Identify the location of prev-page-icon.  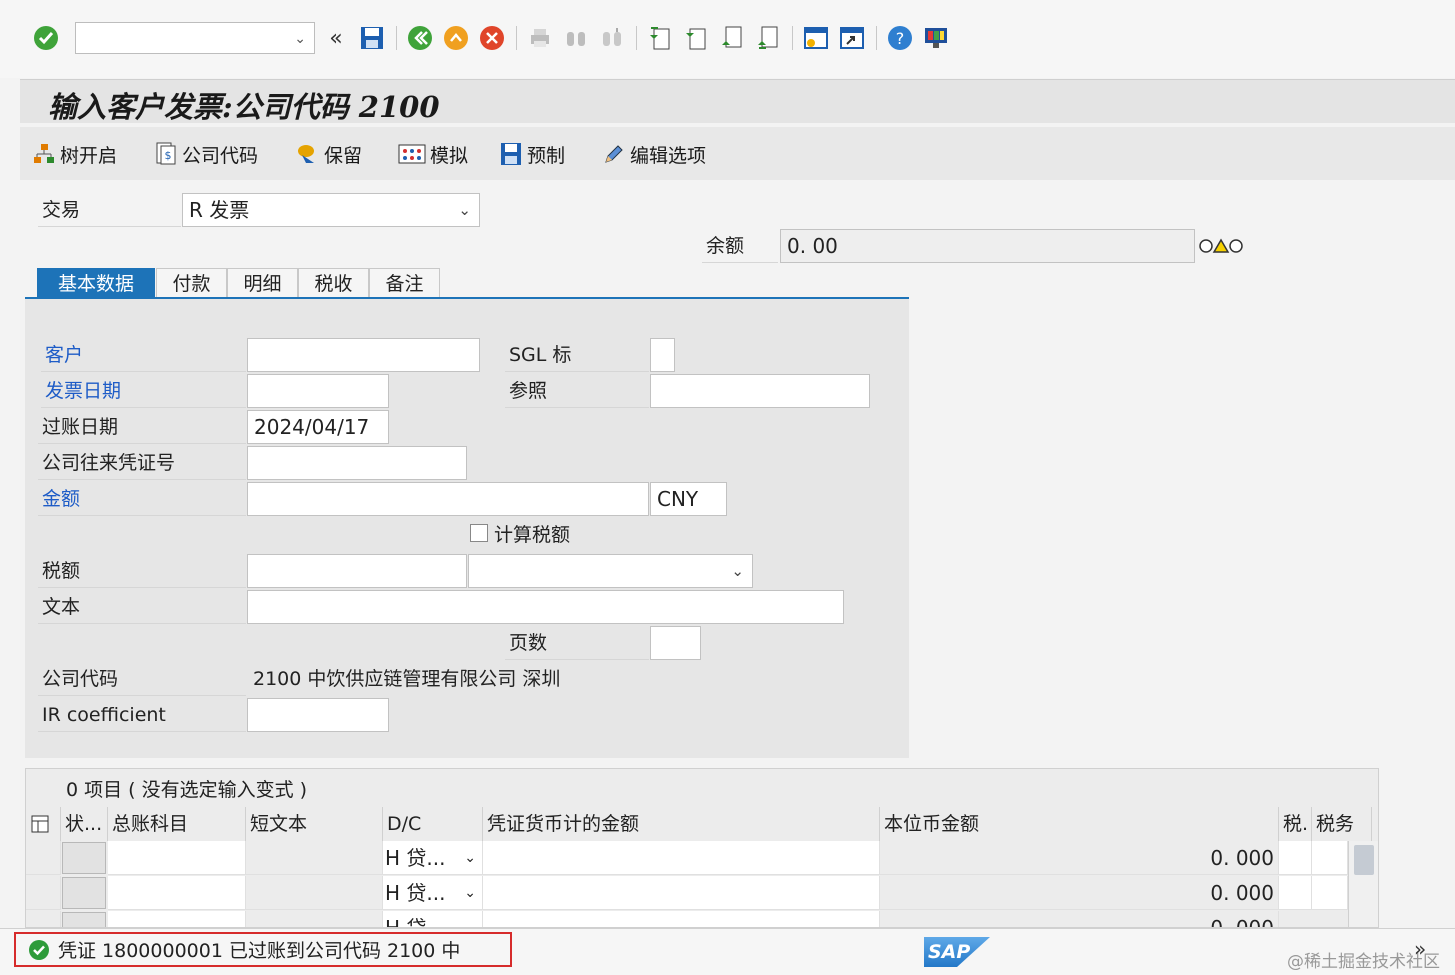
(696, 38).